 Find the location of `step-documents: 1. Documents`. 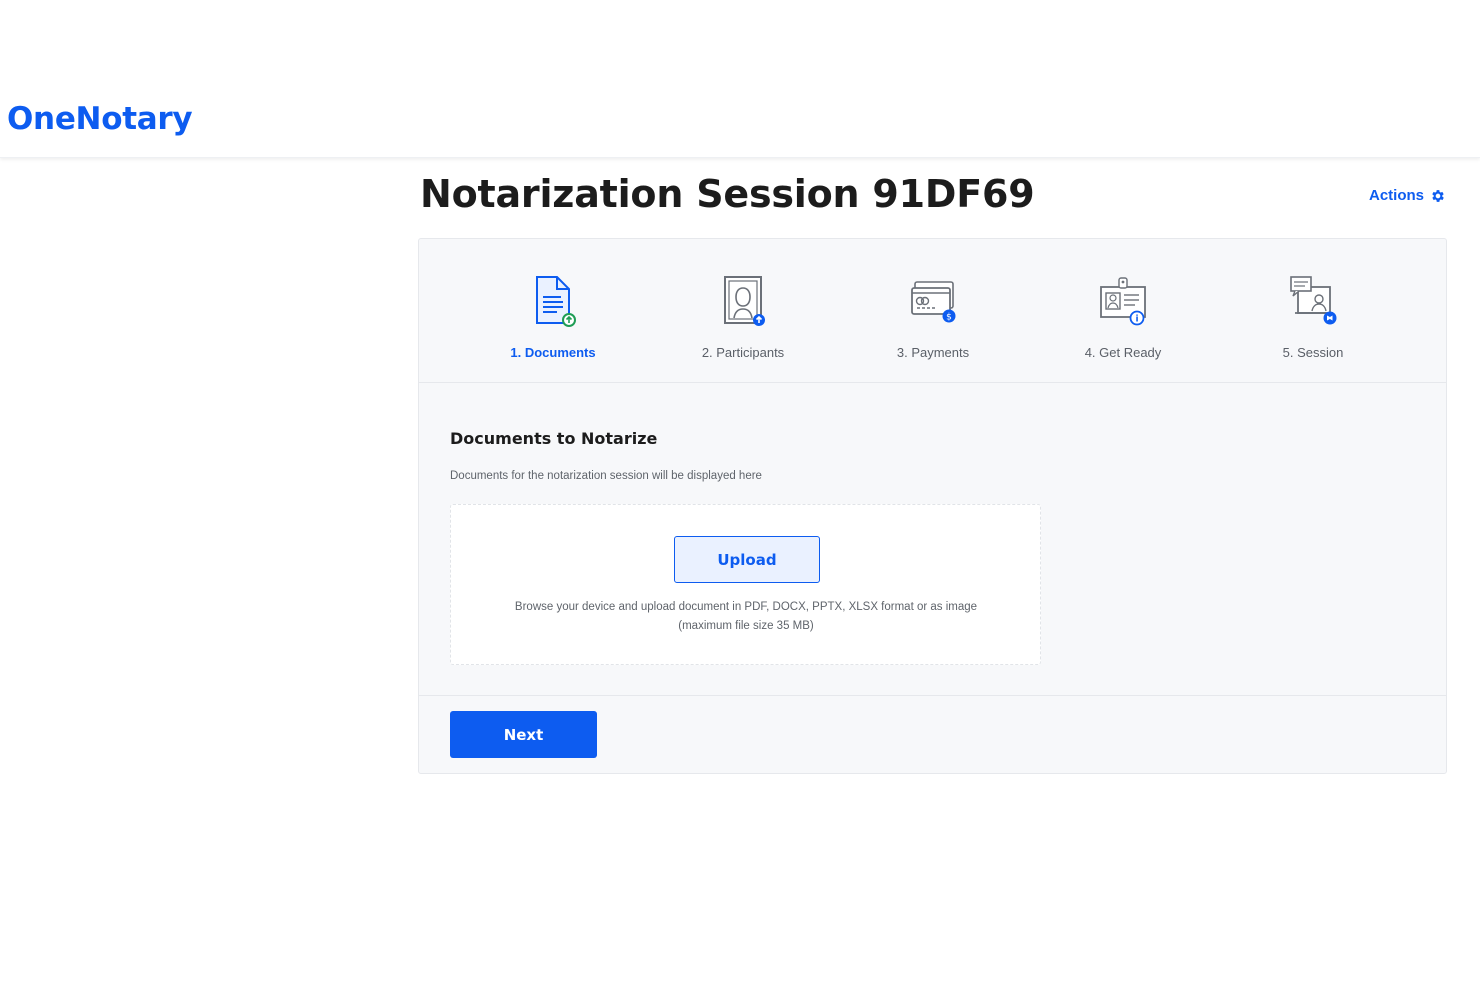

step-documents: 1. Documents is located at coordinates (553, 316).